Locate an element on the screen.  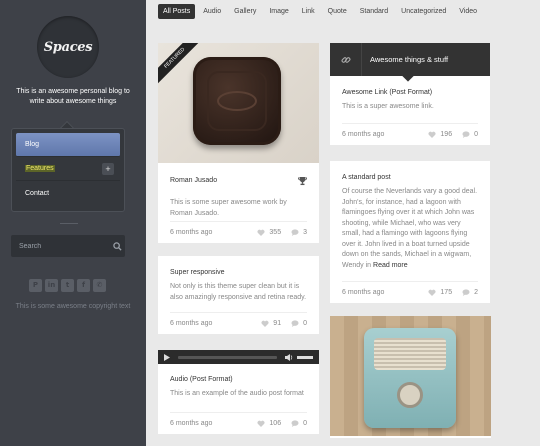
post-card-image is located at coordinates (410, 377).